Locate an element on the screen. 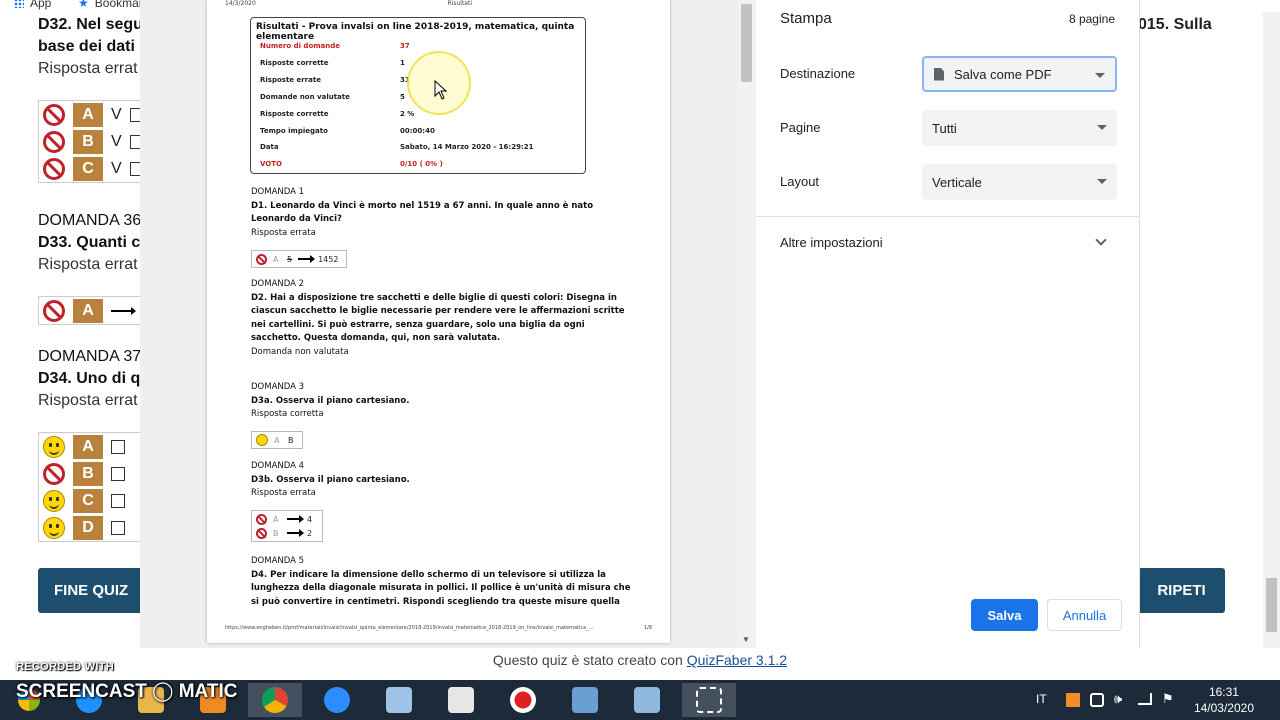 The image size is (1280, 720). question-32-status: Risposta errat is located at coordinates (88, 68).